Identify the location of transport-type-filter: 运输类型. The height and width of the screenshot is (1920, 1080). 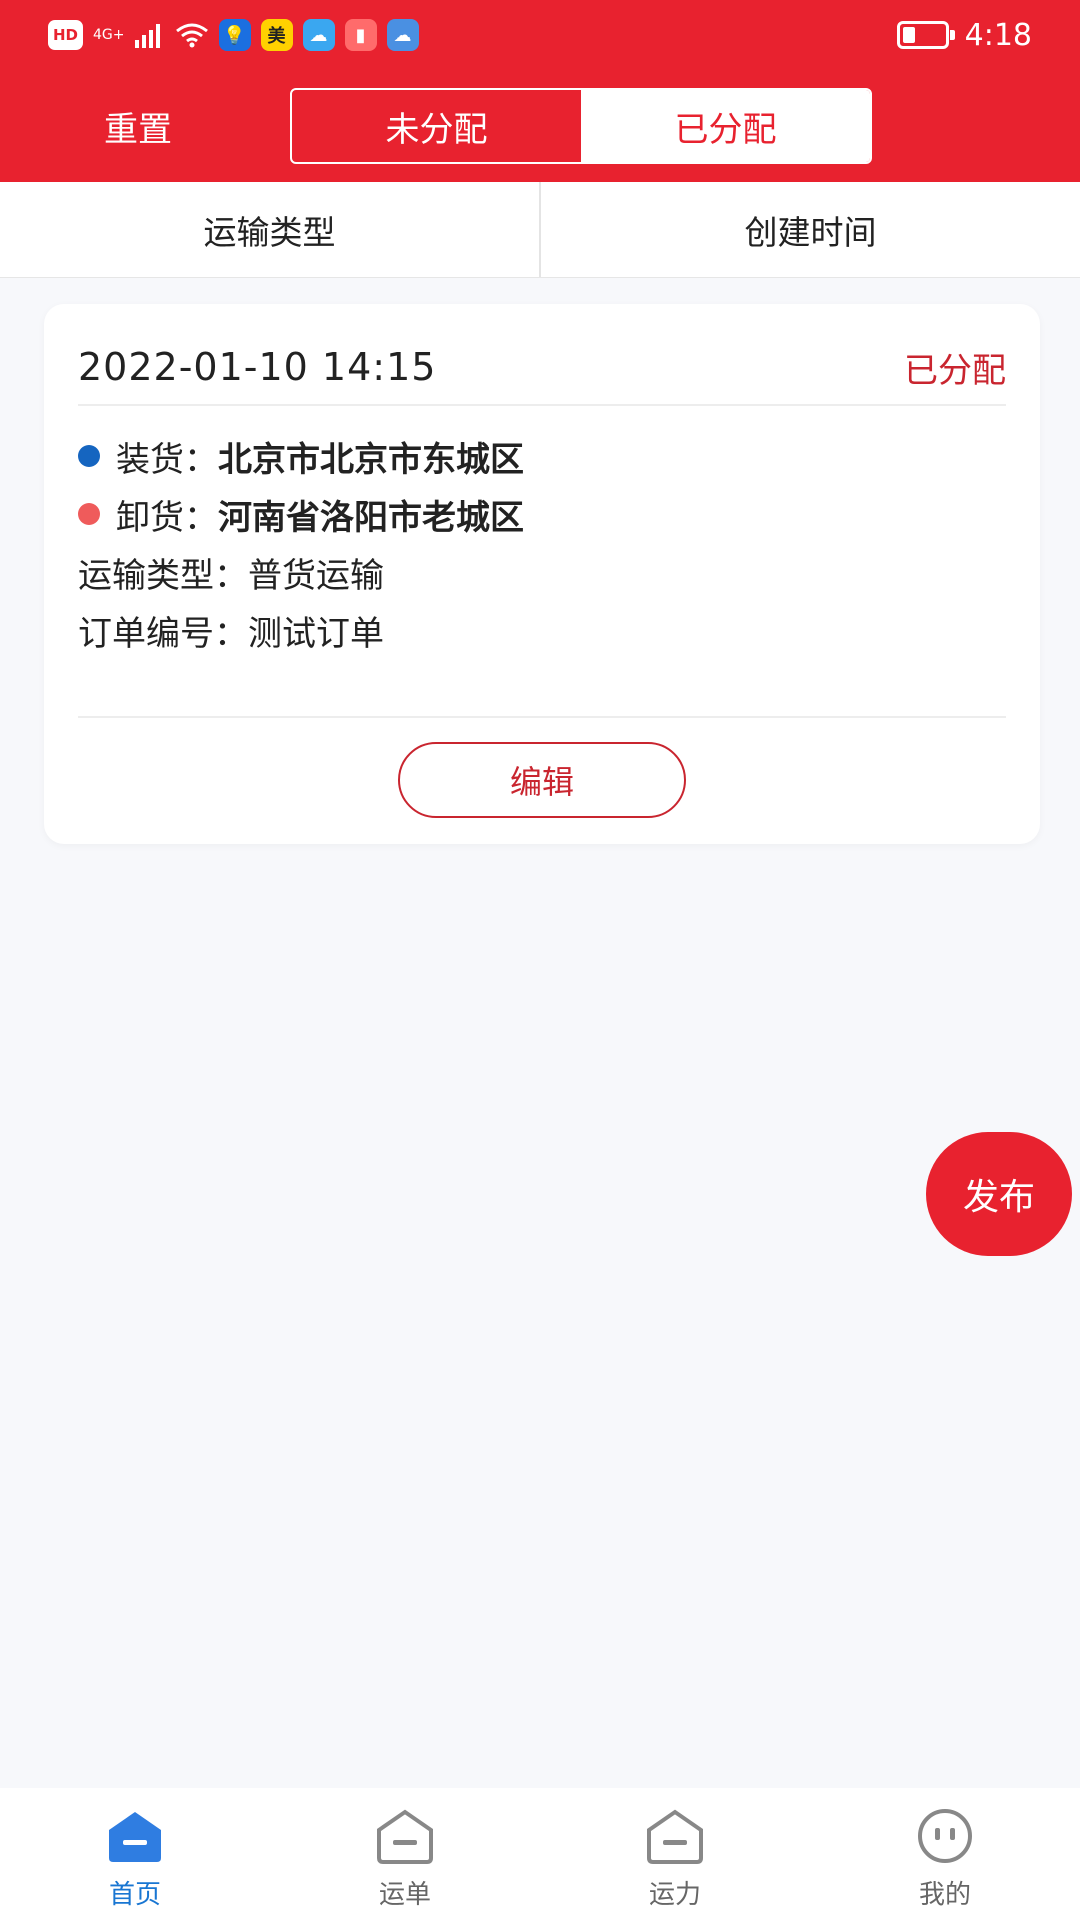
(269, 229).